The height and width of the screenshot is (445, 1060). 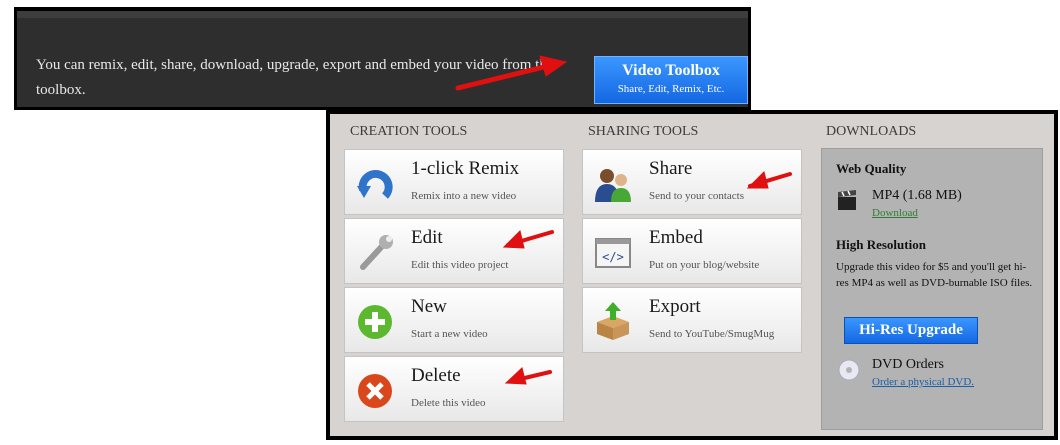 What do you see at coordinates (671, 80) in the screenshot?
I see `video-toolbox-button: Video Toolbox Share, Edit, Remix, Etc.` at bounding box center [671, 80].